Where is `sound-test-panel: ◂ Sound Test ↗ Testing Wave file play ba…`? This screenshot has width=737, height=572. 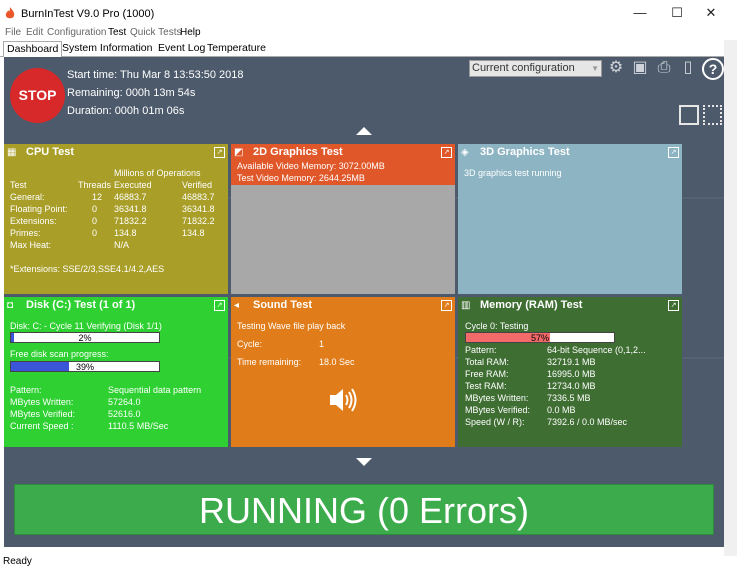 sound-test-panel: ◂ Sound Test ↗ Testing Wave file play ba… is located at coordinates (343, 372).